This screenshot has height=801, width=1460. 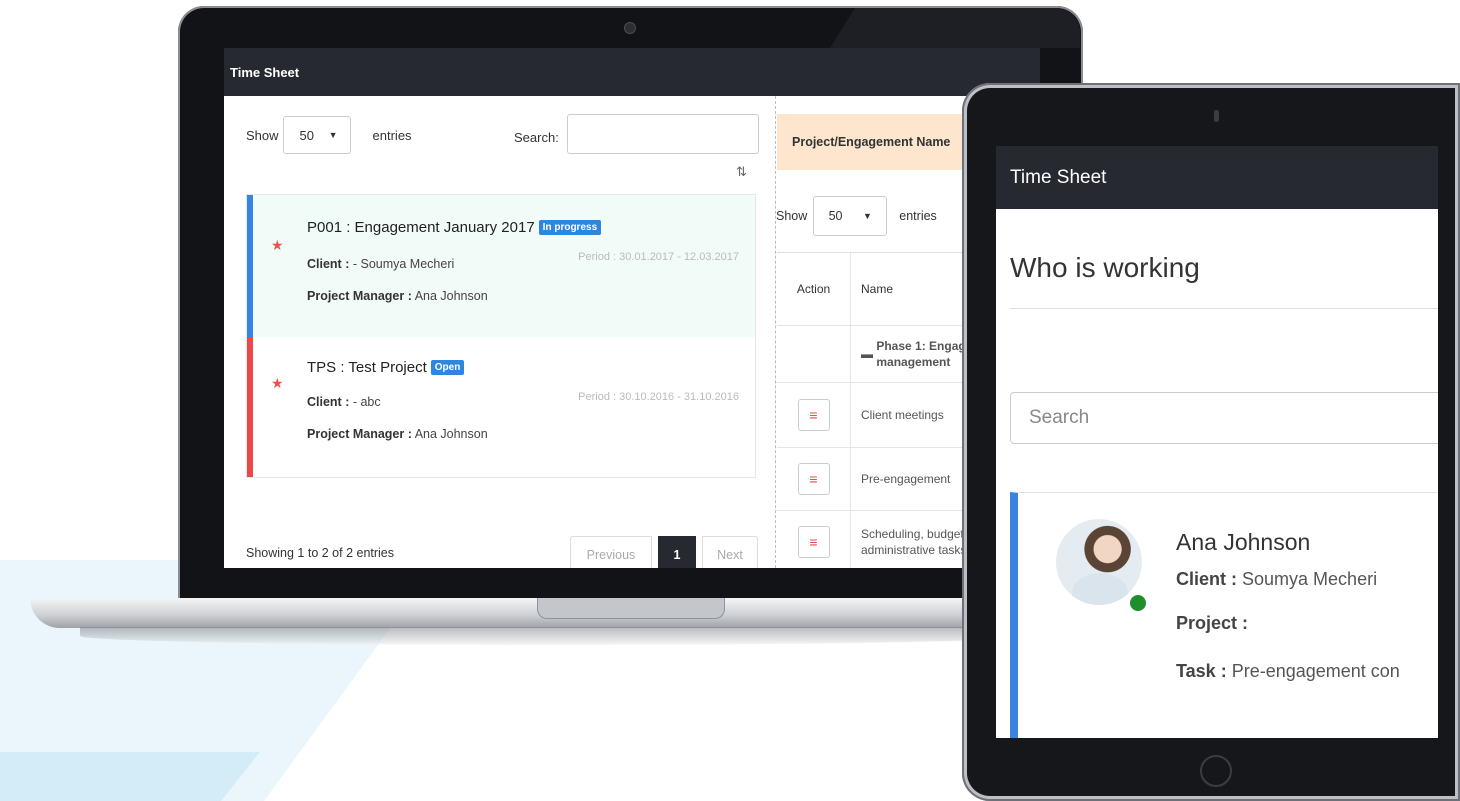 I want to click on search-label: Search:, so click(x=536, y=137).